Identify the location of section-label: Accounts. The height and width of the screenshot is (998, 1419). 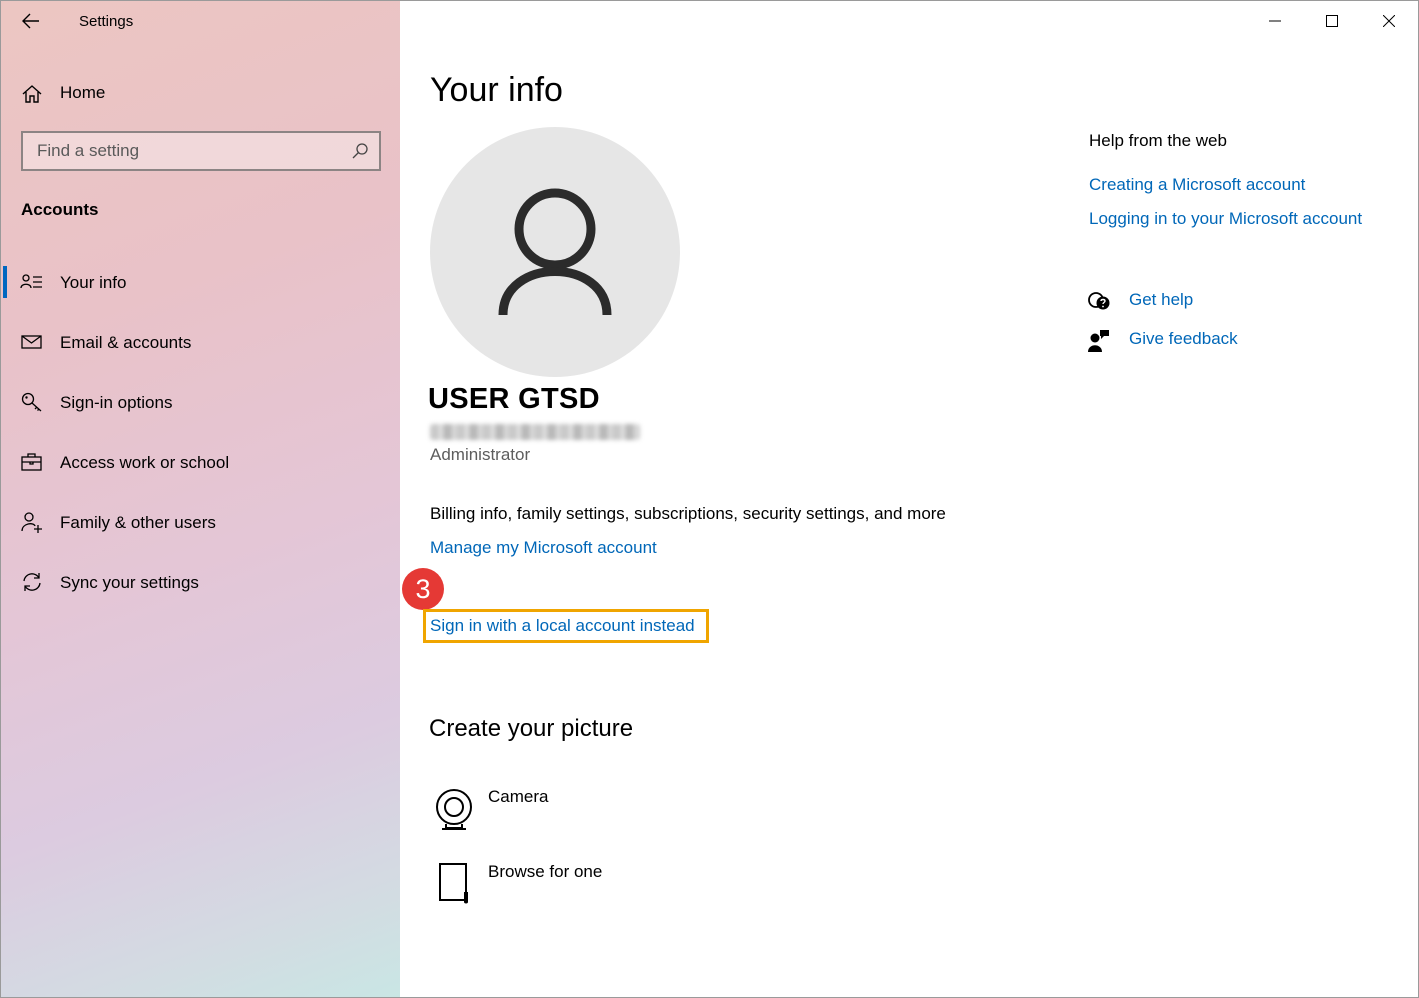
(60, 209).